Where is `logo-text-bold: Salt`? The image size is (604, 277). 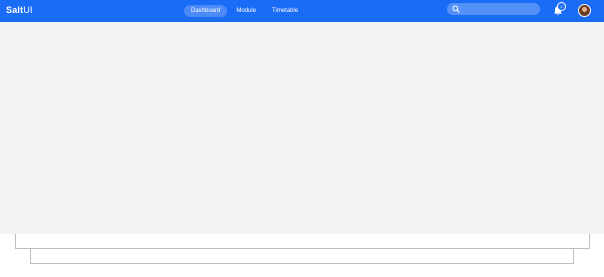
logo-text-bold: Salt is located at coordinates (15, 10).